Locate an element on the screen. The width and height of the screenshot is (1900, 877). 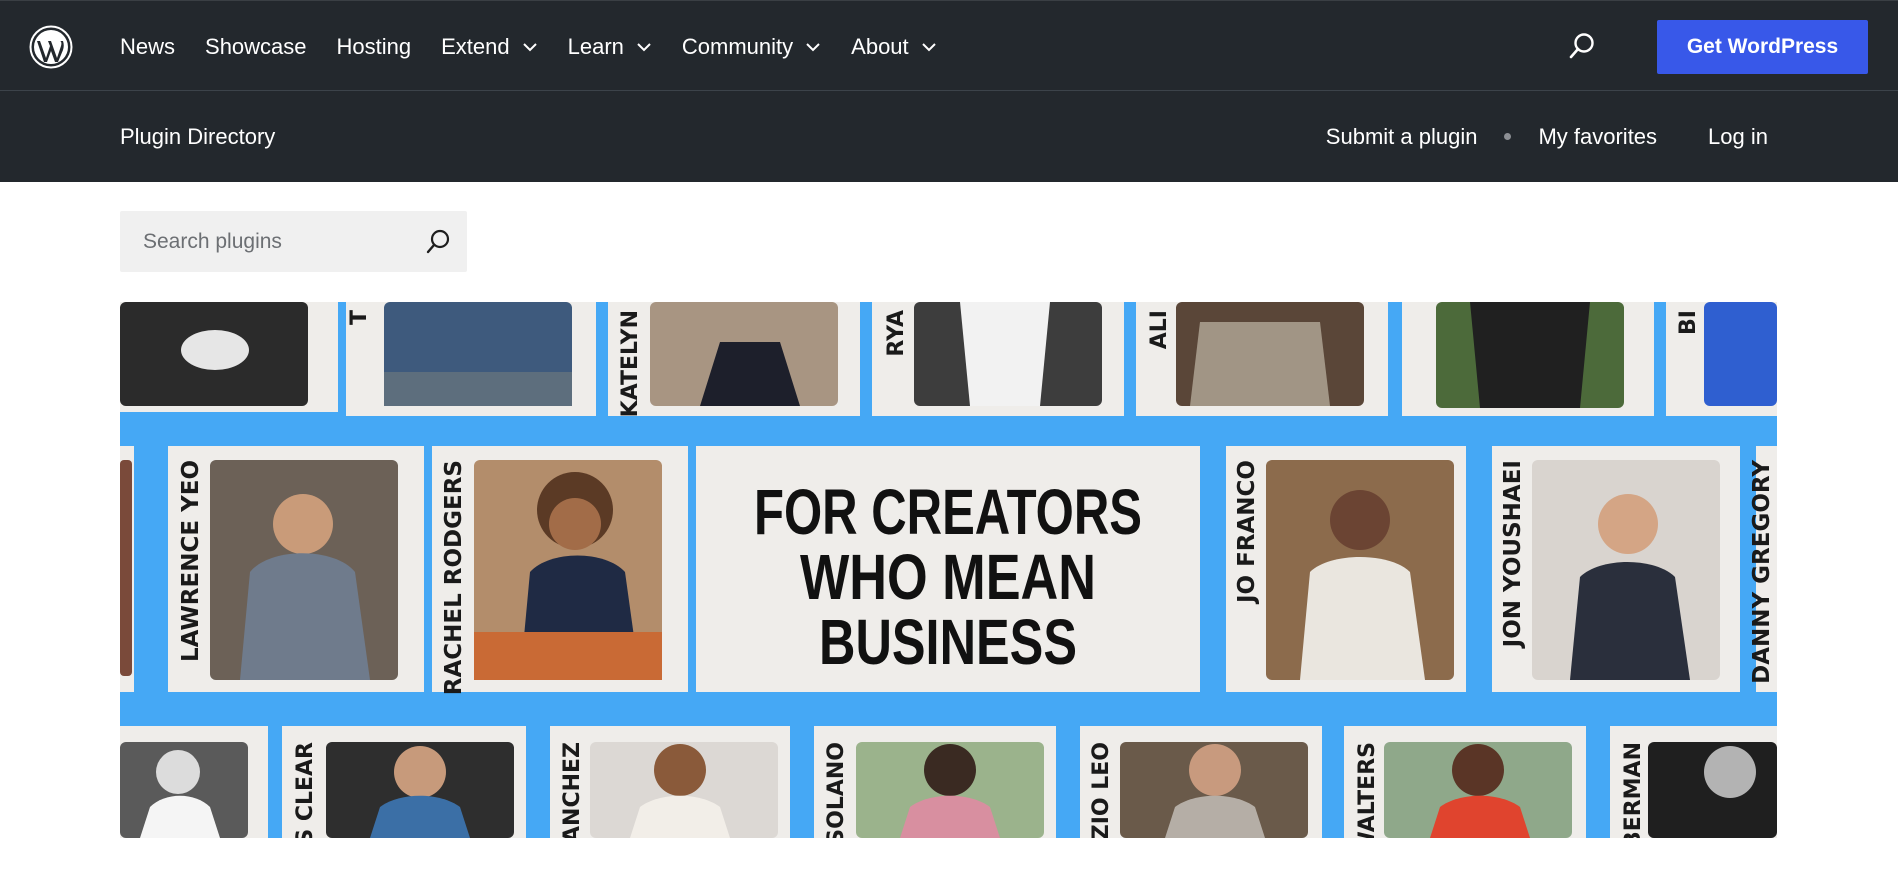
plugin-search is located at coordinates (293, 241).